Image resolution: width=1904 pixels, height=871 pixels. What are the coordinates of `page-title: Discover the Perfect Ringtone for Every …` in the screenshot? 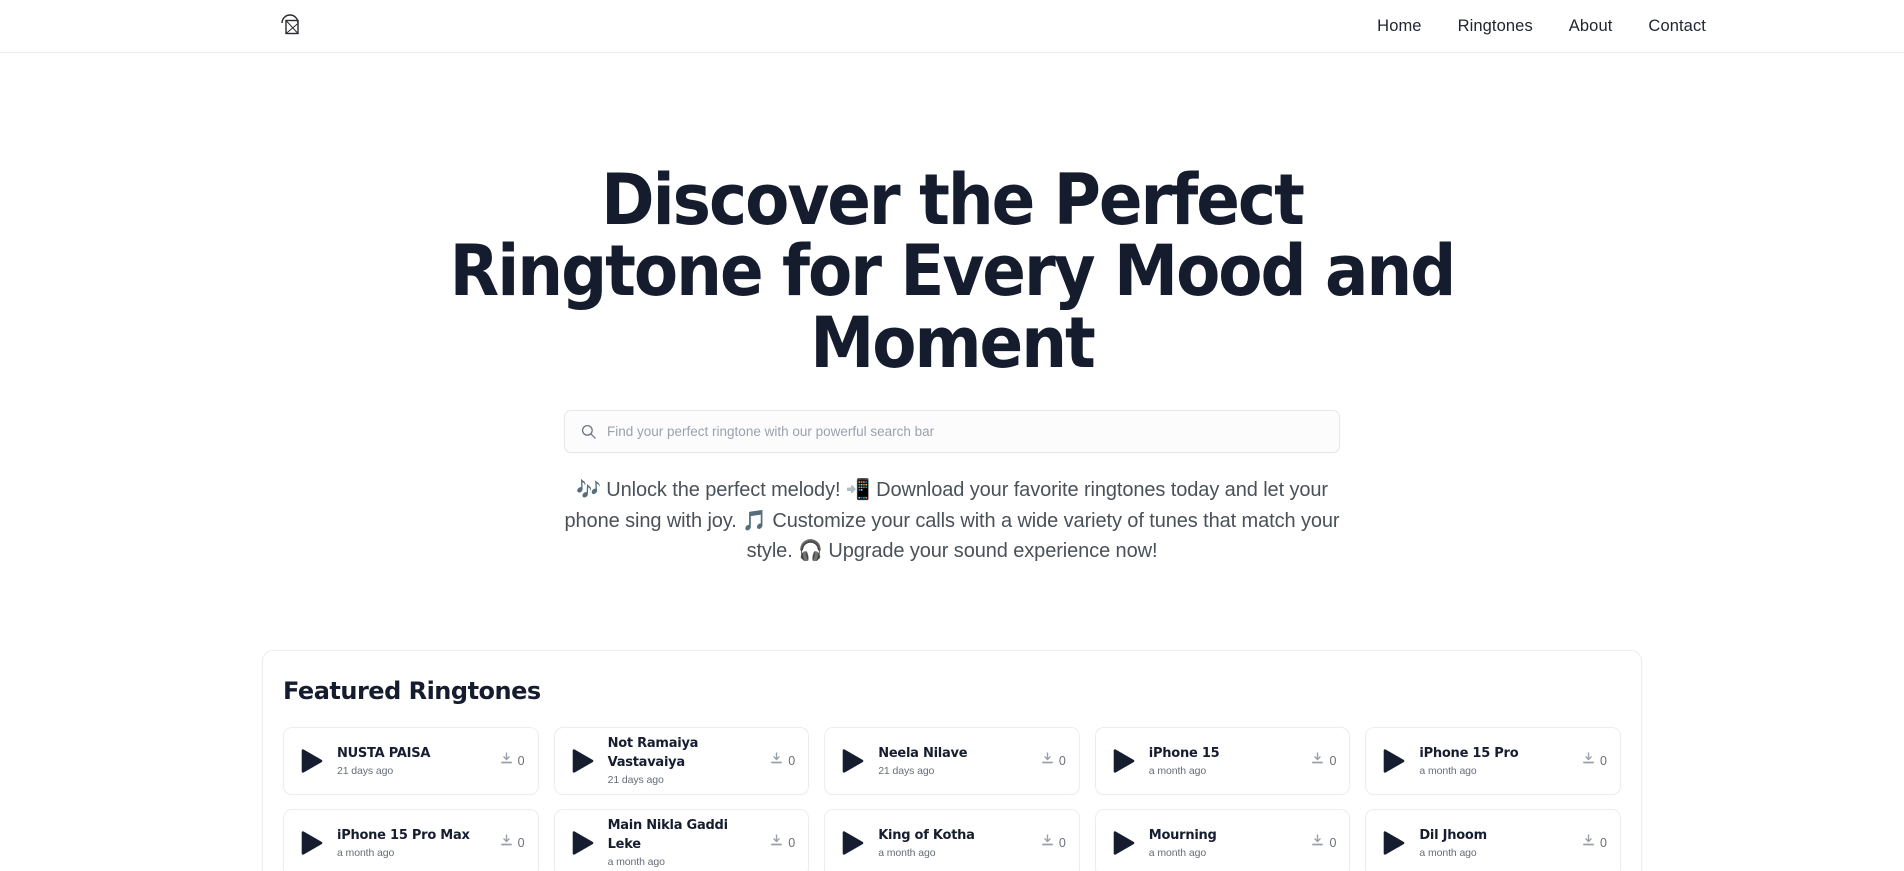 It's located at (953, 271).